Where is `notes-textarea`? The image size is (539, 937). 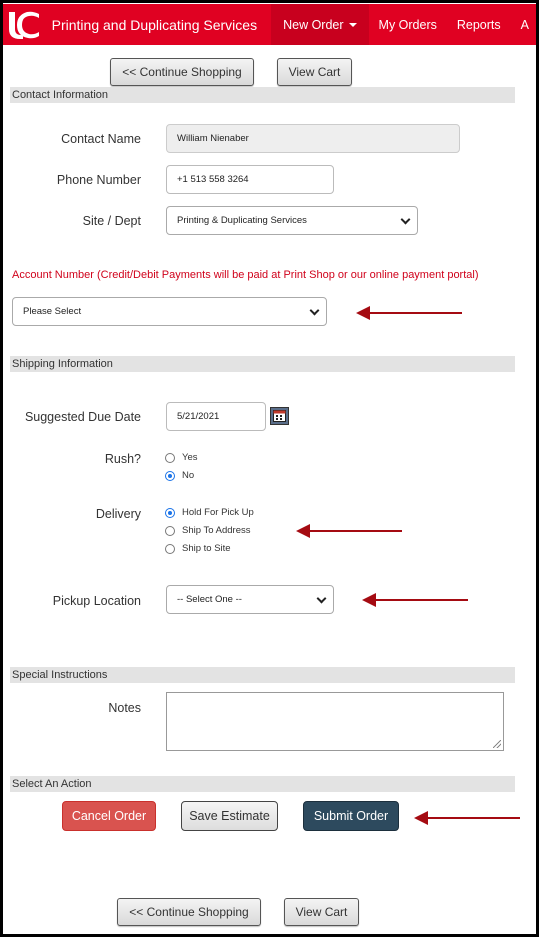
notes-textarea is located at coordinates (335, 721).